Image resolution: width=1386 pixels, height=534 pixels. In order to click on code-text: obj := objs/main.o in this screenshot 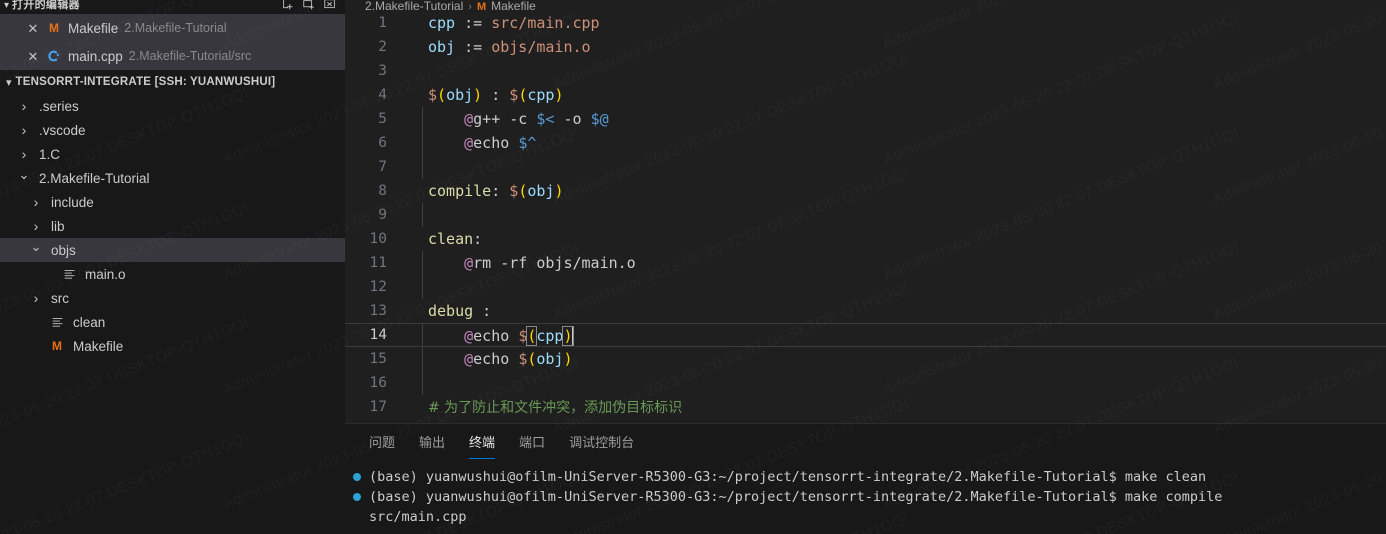, I will do `click(509, 47)`.